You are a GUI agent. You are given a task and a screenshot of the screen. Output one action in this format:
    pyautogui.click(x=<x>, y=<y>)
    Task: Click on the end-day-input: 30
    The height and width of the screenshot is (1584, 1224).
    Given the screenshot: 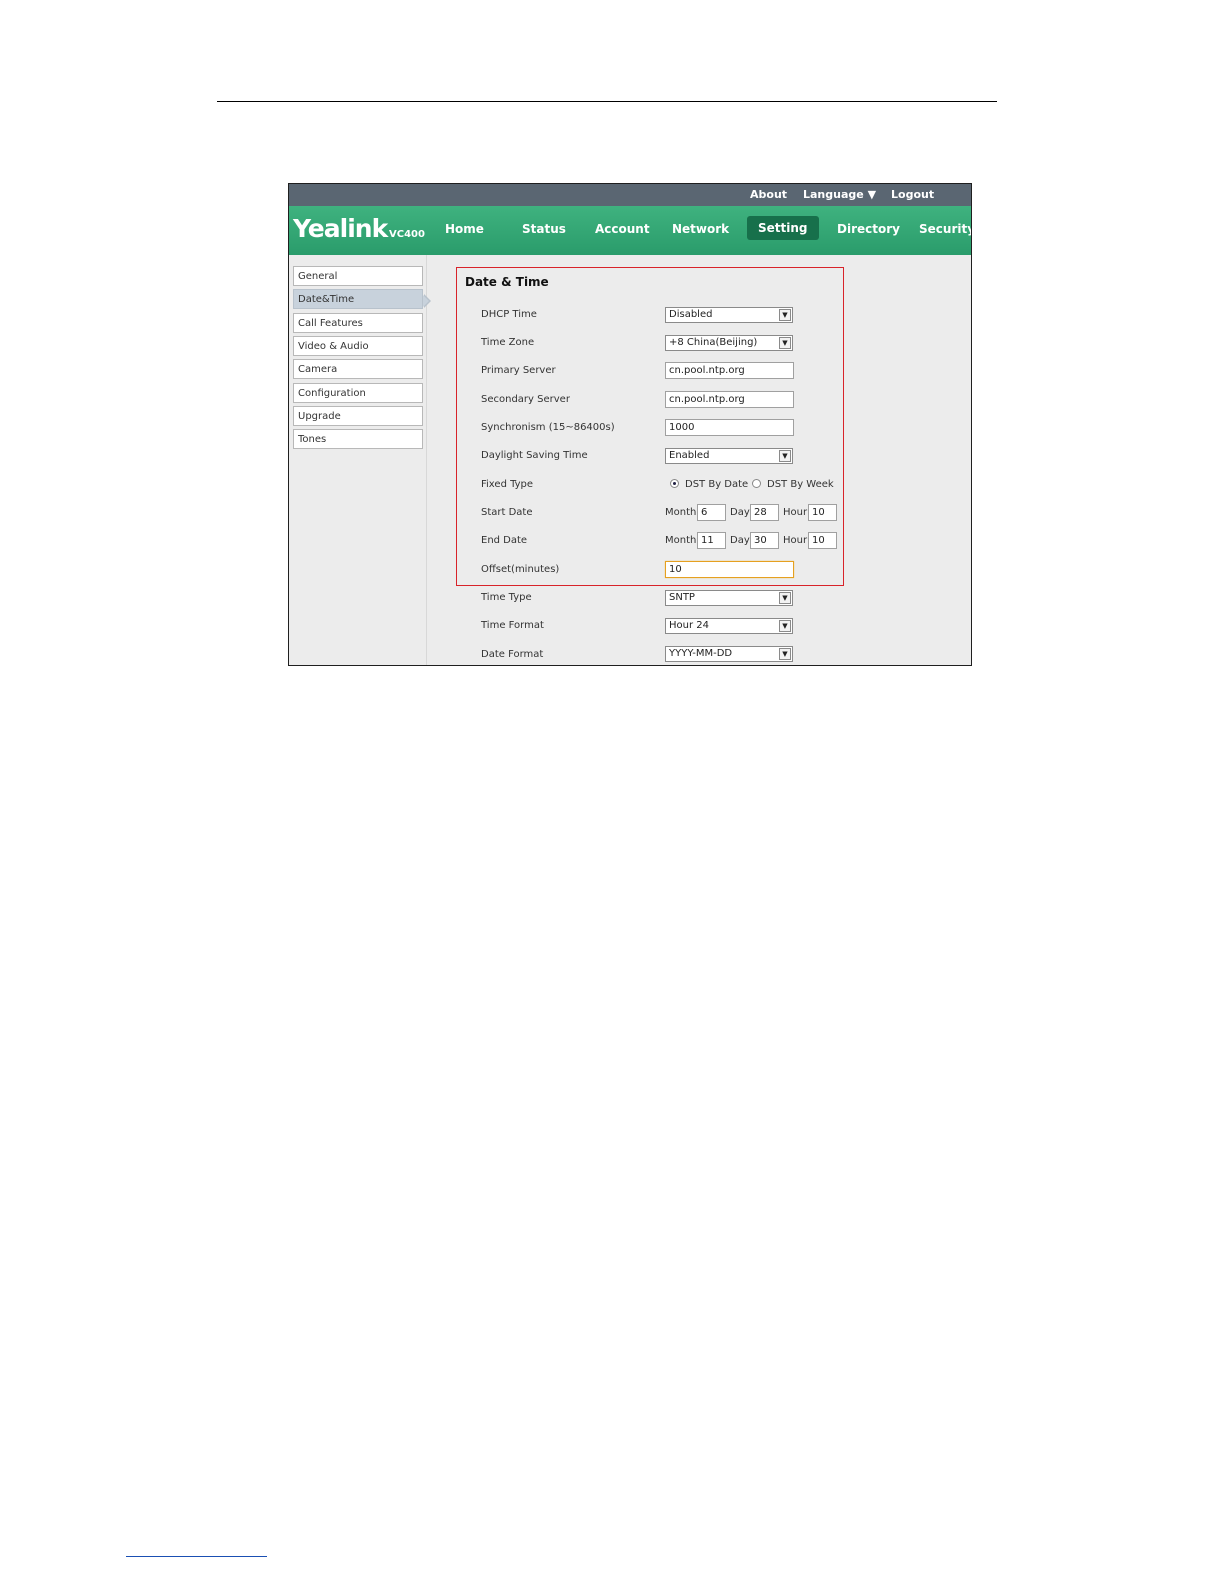 What is the action you would take?
    pyautogui.click(x=764, y=540)
    